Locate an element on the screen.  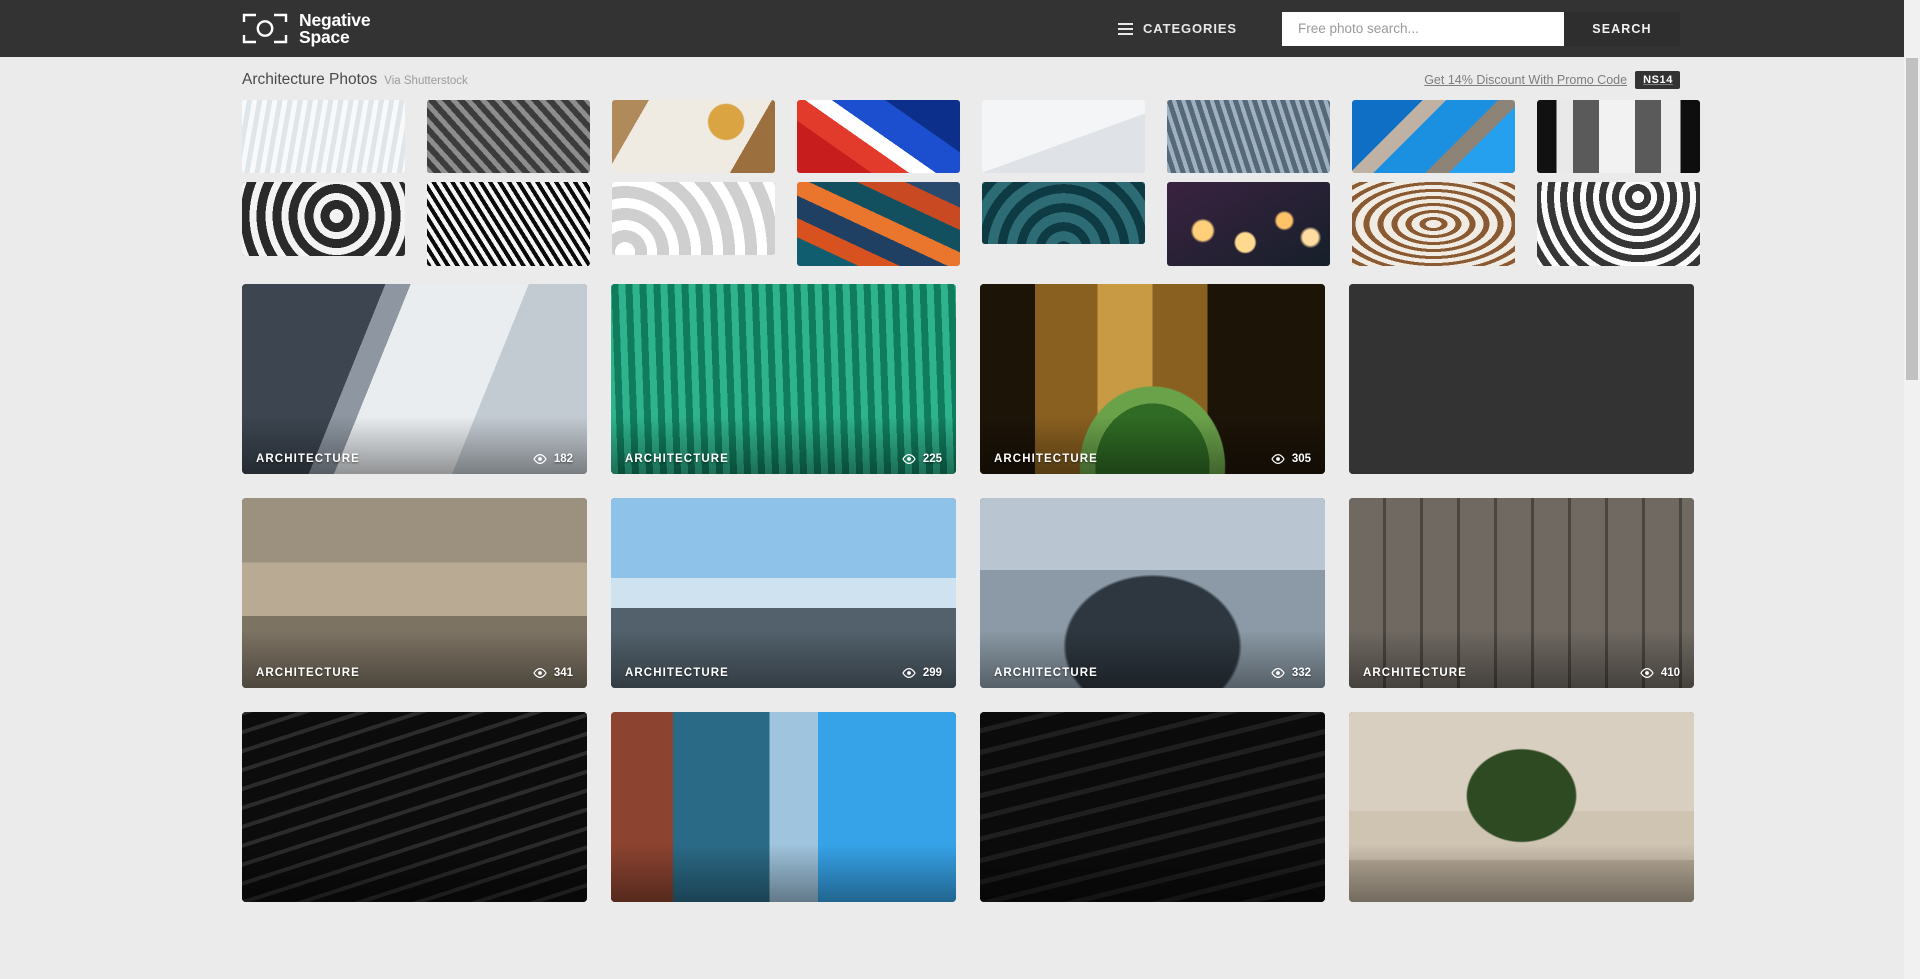
photo-card-meta: ARCHITECTURE 299 is located at coordinates (783, 673).